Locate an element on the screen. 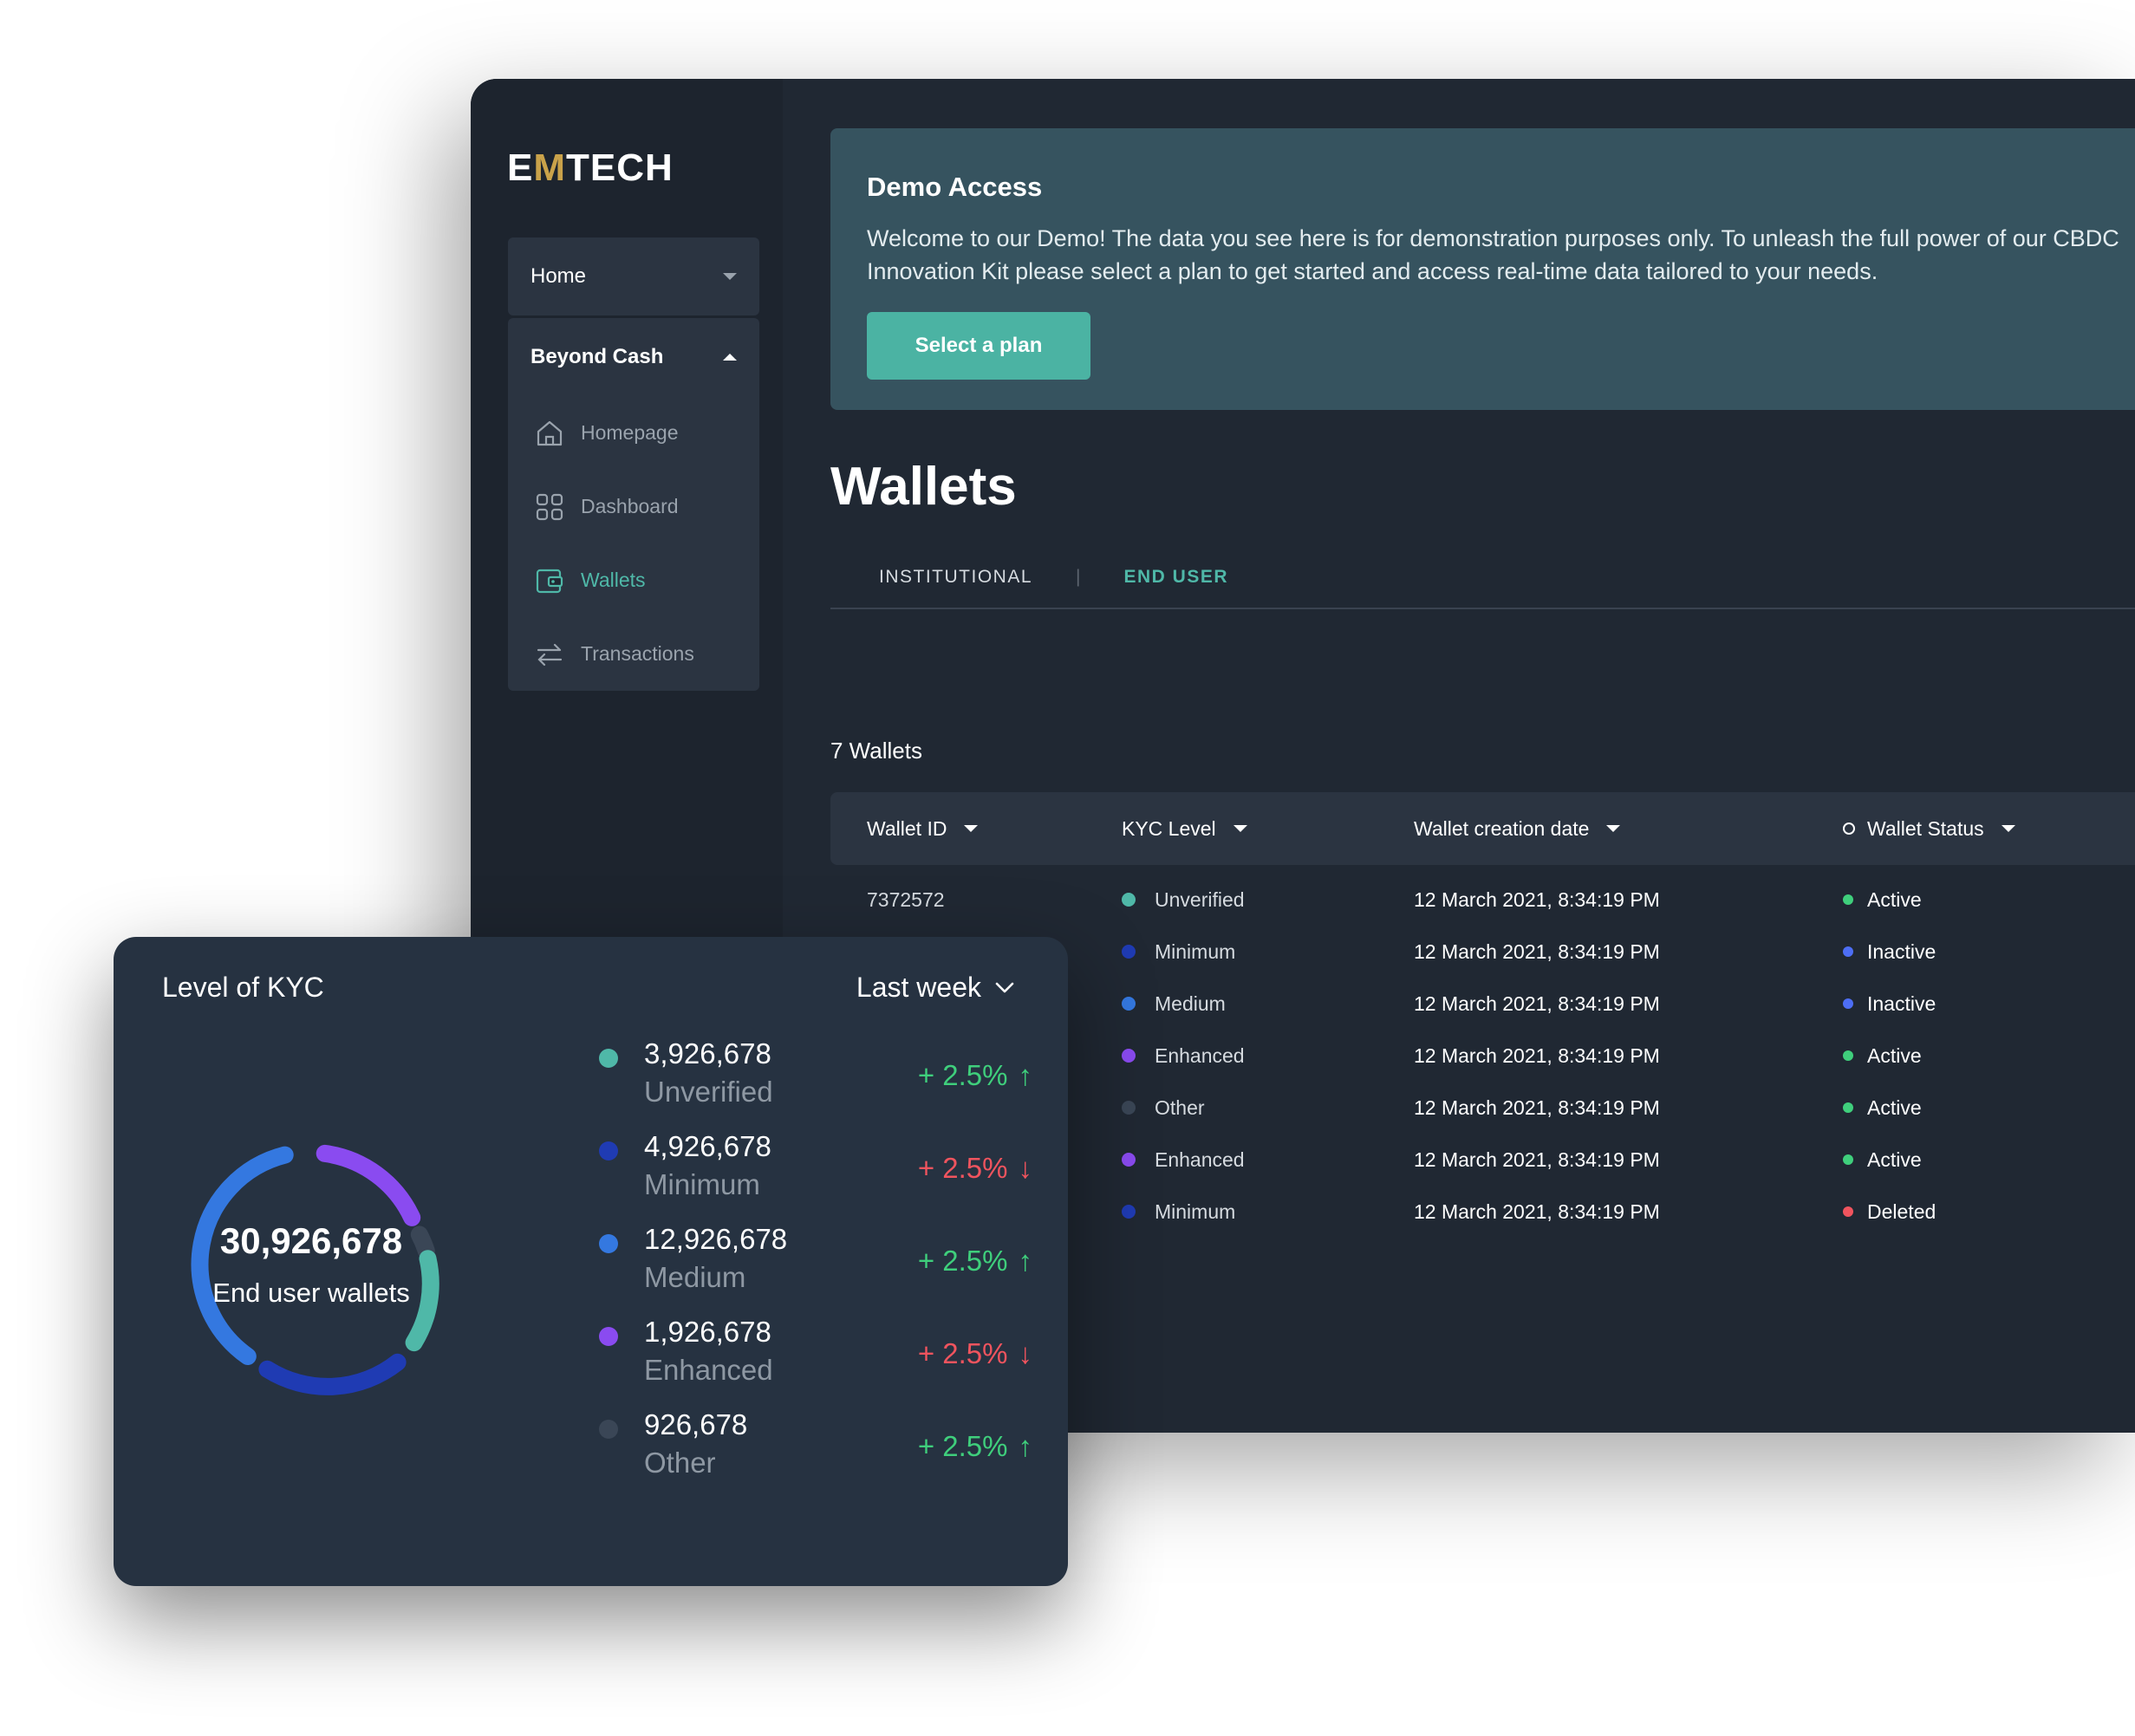 Image resolution: width=2135 pixels, height=1736 pixels. legend-name: Other is located at coordinates (680, 1463).